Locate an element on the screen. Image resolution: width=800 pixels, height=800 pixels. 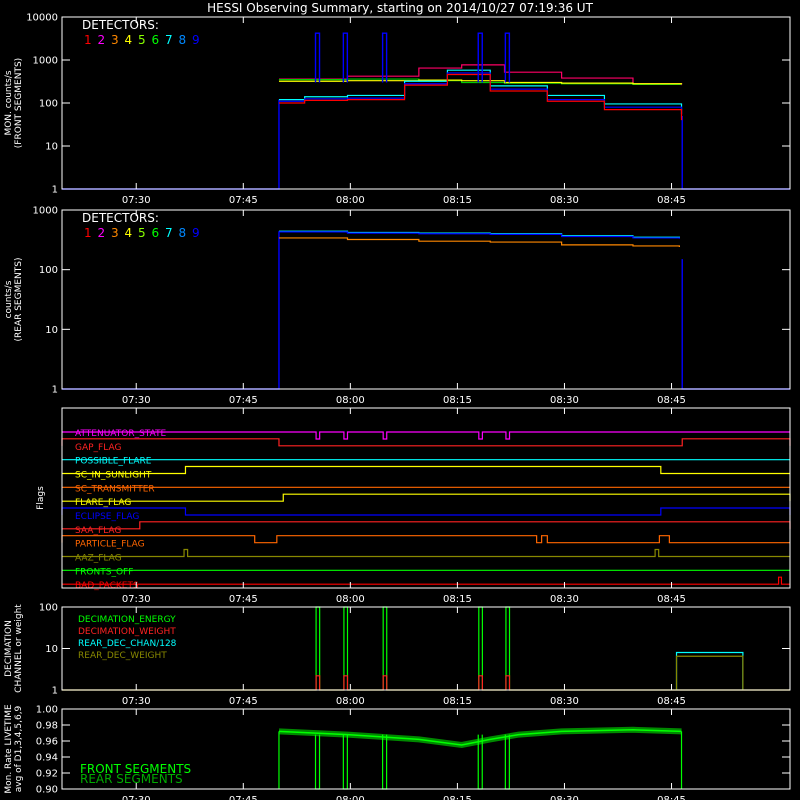
panel-4-ytick-label: 0.98 is located at coordinates (47, 726).